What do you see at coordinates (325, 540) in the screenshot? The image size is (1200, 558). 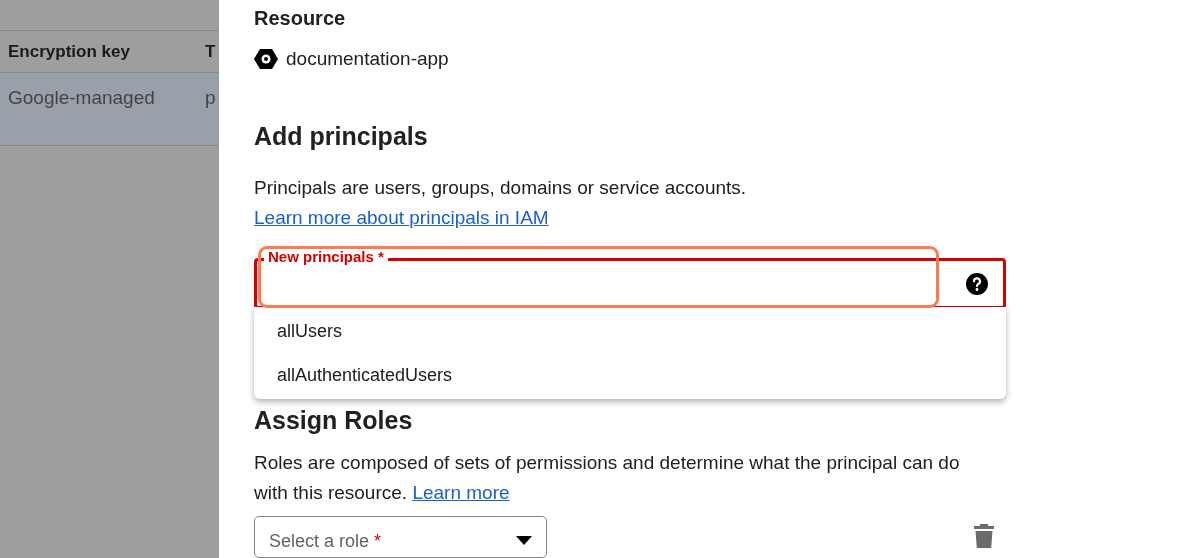 I see `select-placeholder: Select a role *` at bounding box center [325, 540].